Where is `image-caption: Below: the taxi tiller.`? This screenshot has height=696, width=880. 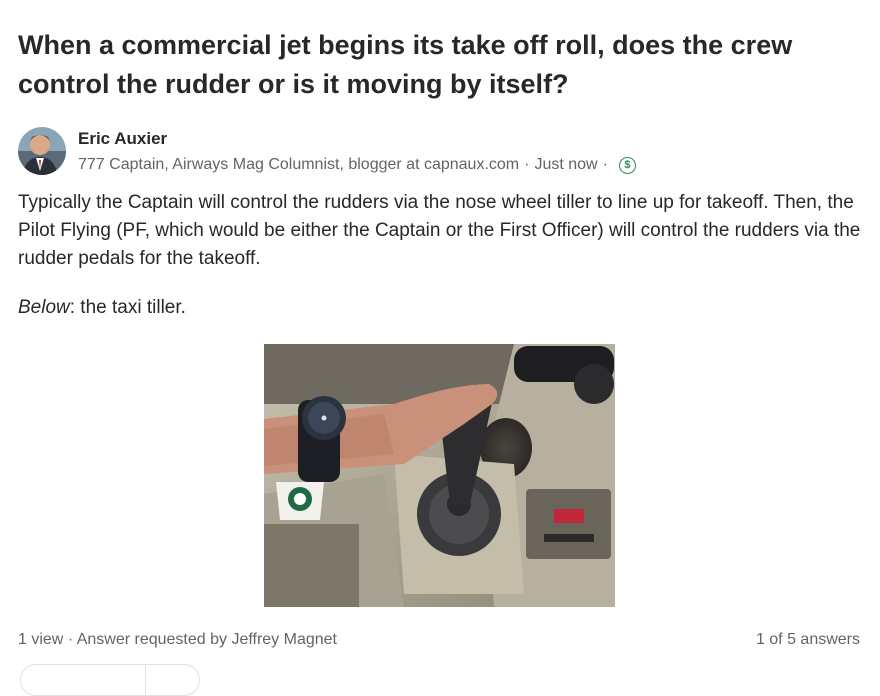 image-caption: Below: the taxi tiller. is located at coordinates (102, 308).